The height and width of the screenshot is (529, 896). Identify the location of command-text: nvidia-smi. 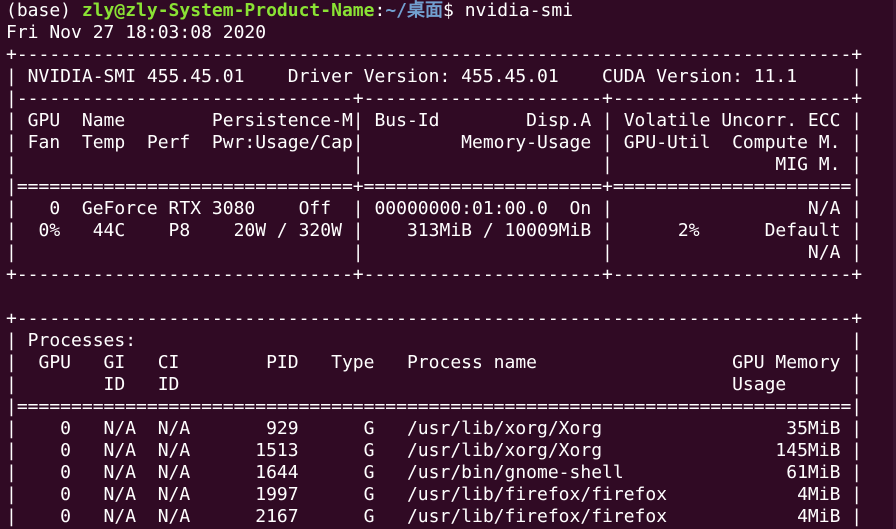
(519, 10).